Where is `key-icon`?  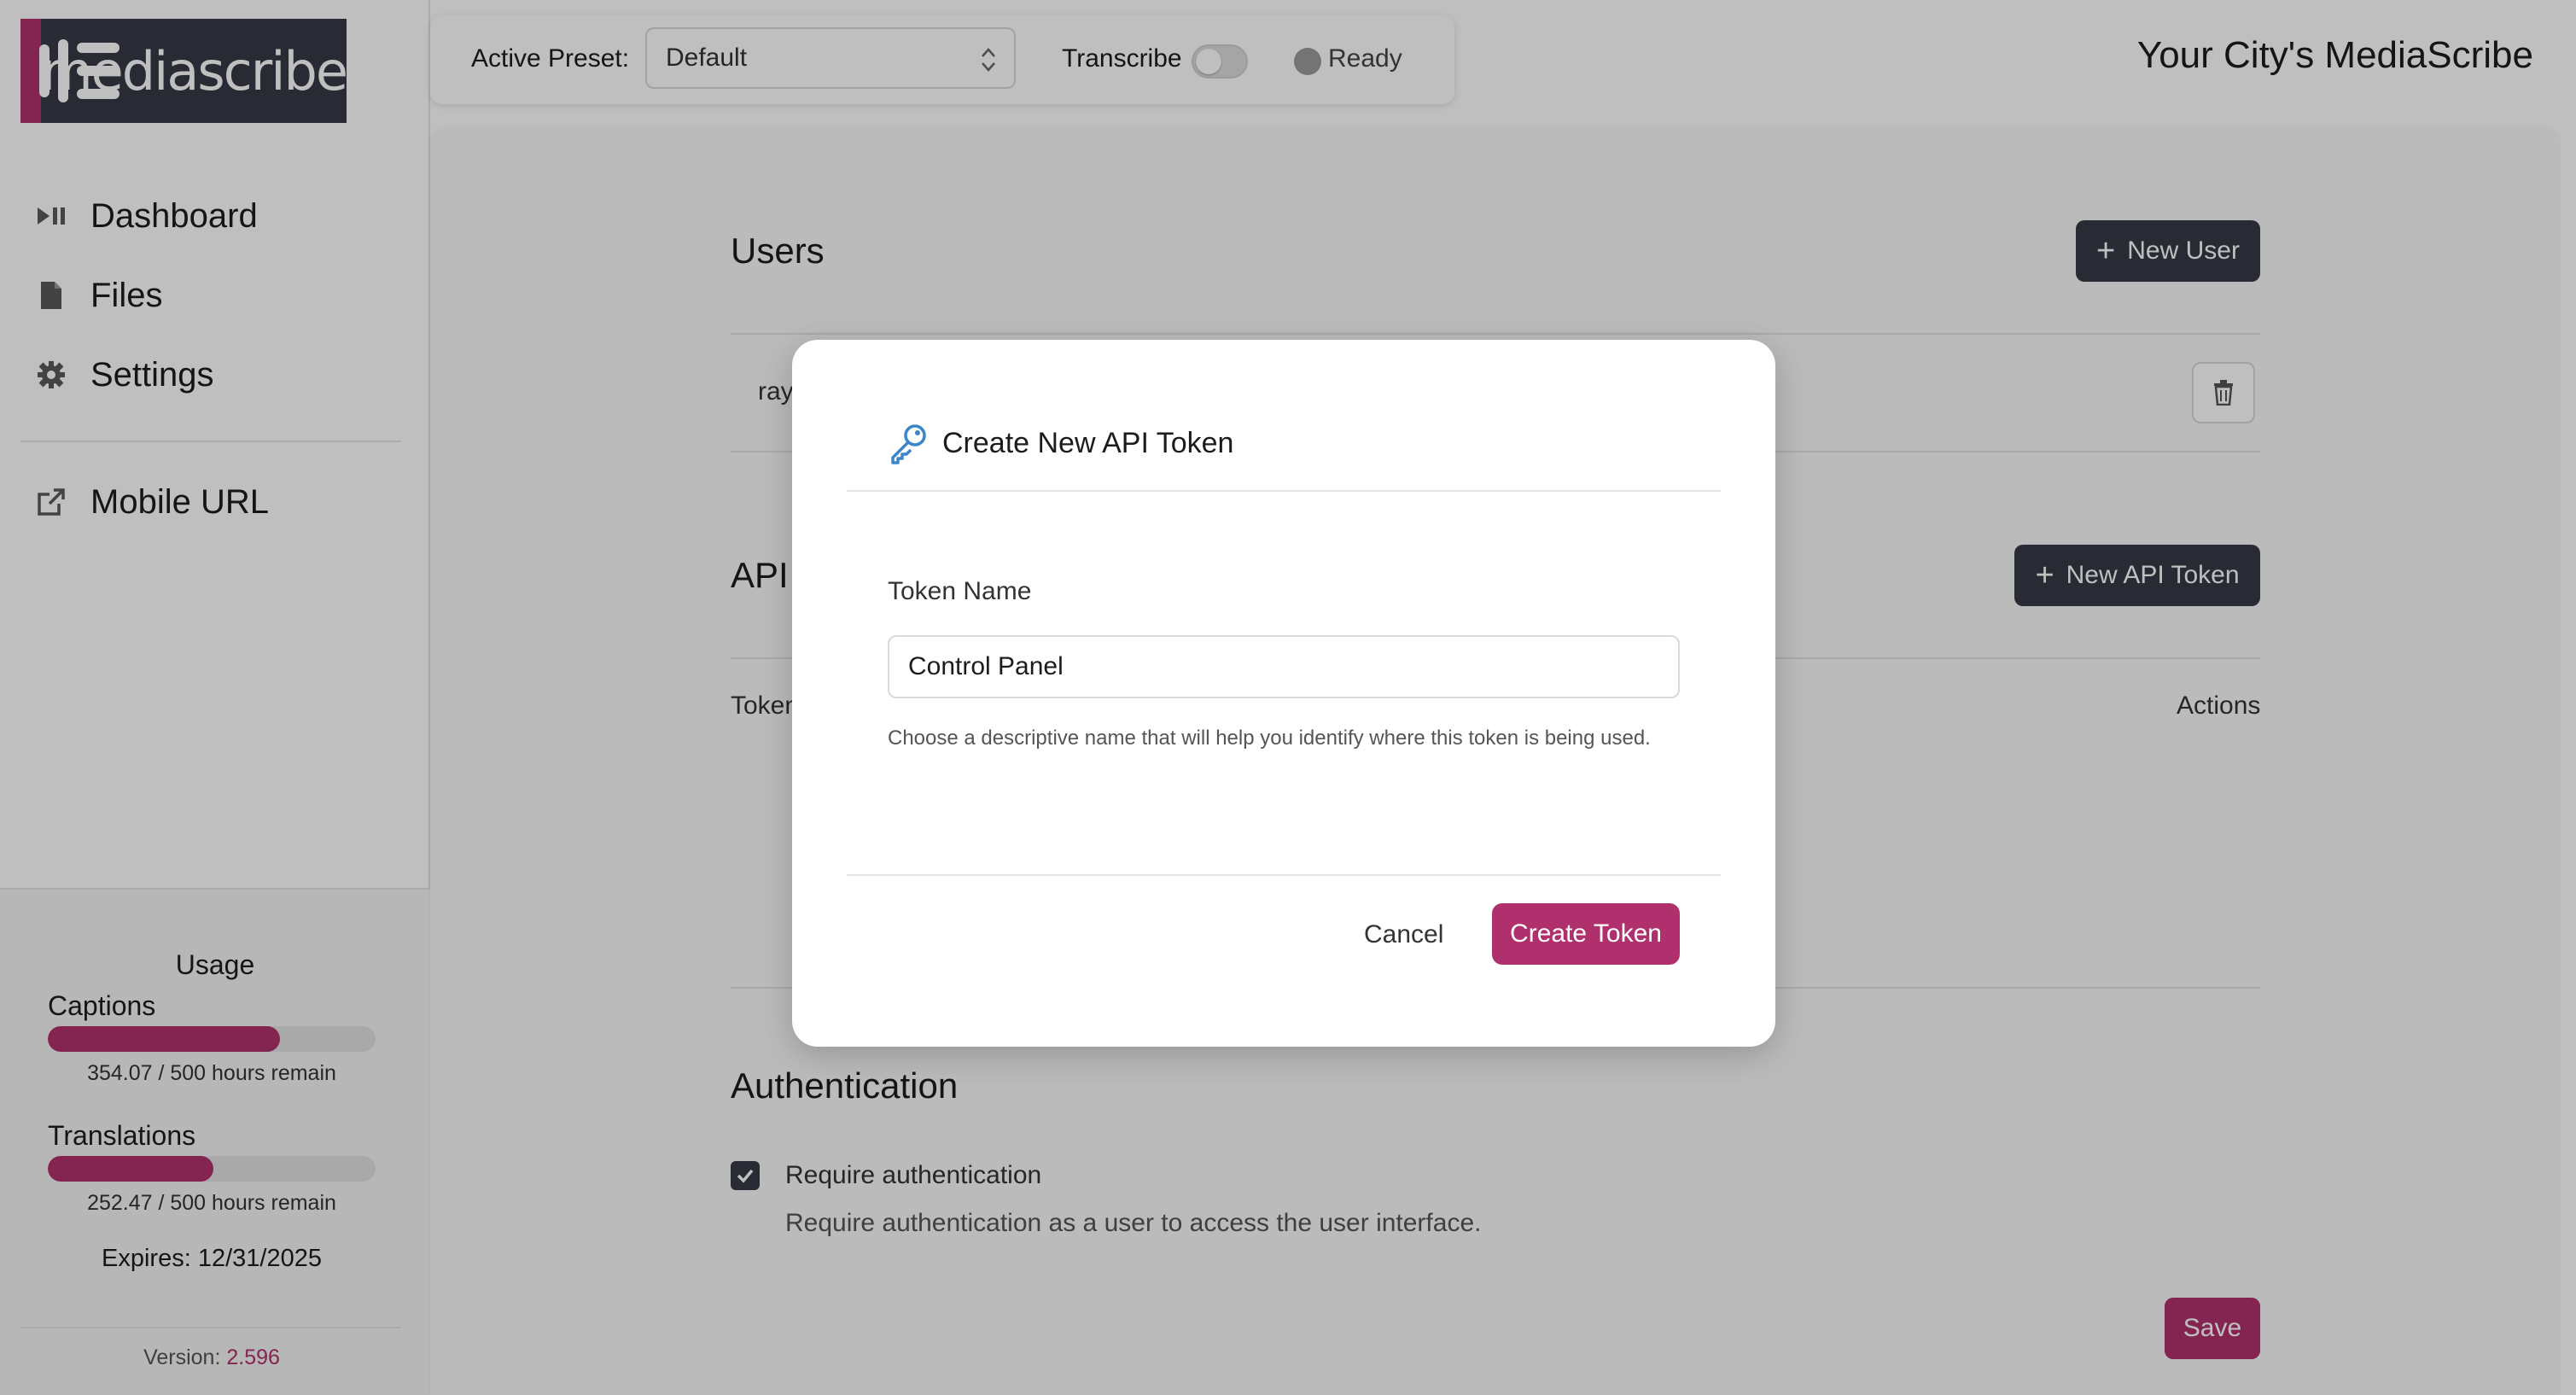
key-icon is located at coordinates (908, 444).